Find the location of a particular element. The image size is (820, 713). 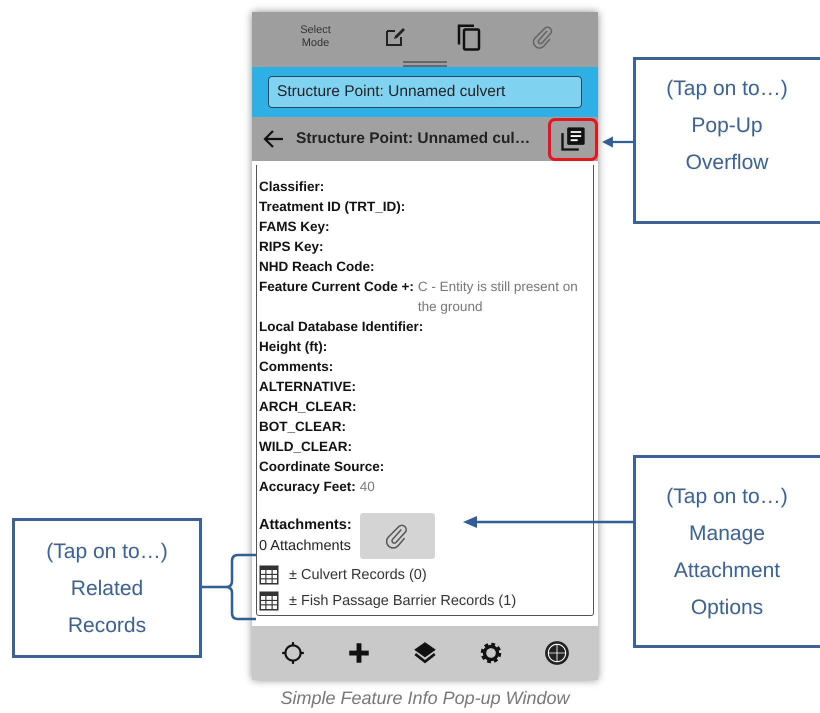

settings-icon is located at coordinates (491, 653).